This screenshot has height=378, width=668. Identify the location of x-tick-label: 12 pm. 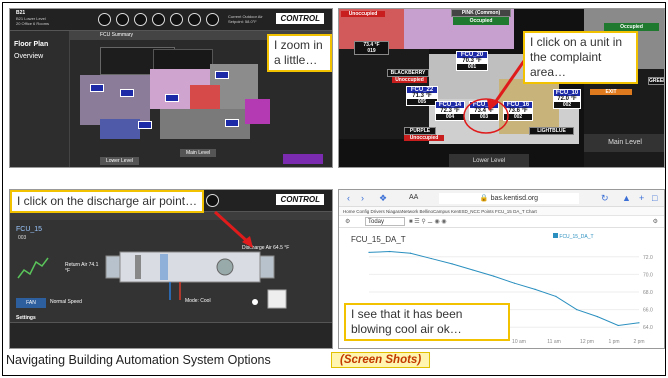
(587, 342).